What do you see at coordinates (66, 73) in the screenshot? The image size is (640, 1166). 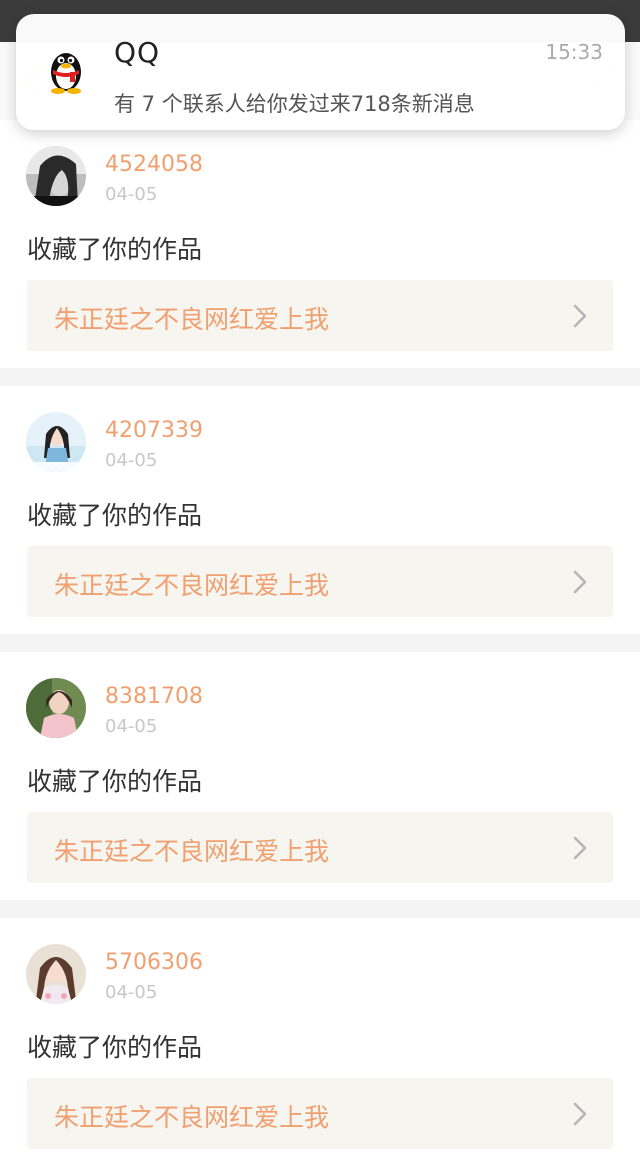 I see `qq-penguin-icon` at bounding box center [66, 73].